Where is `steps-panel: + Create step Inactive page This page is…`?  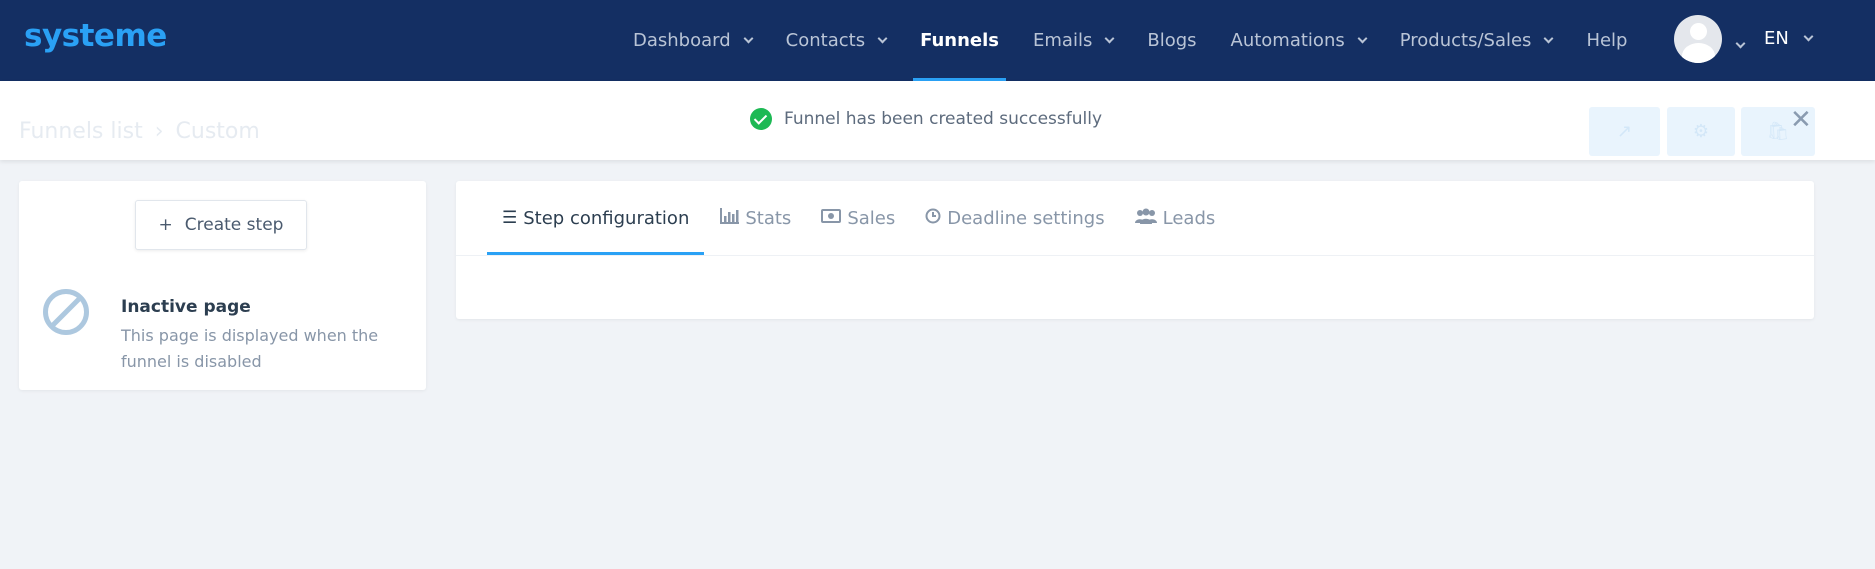
steps-panel: + Create step Inactive page This page is… is located at coordinates (222, 285).